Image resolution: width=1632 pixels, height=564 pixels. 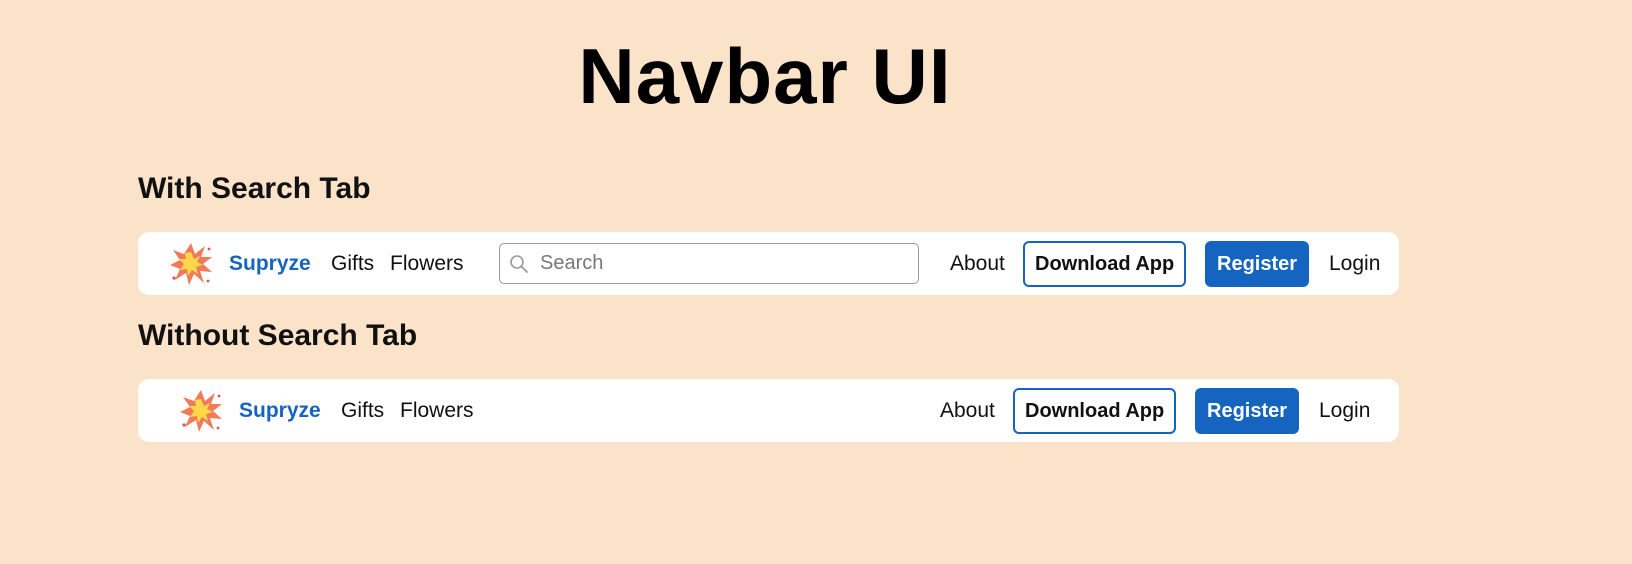 What do you see at coordinates (254, 188) in the screenshot?
I see `section-heading-with-search: With Search Tab` at bounding box center [254, 188].